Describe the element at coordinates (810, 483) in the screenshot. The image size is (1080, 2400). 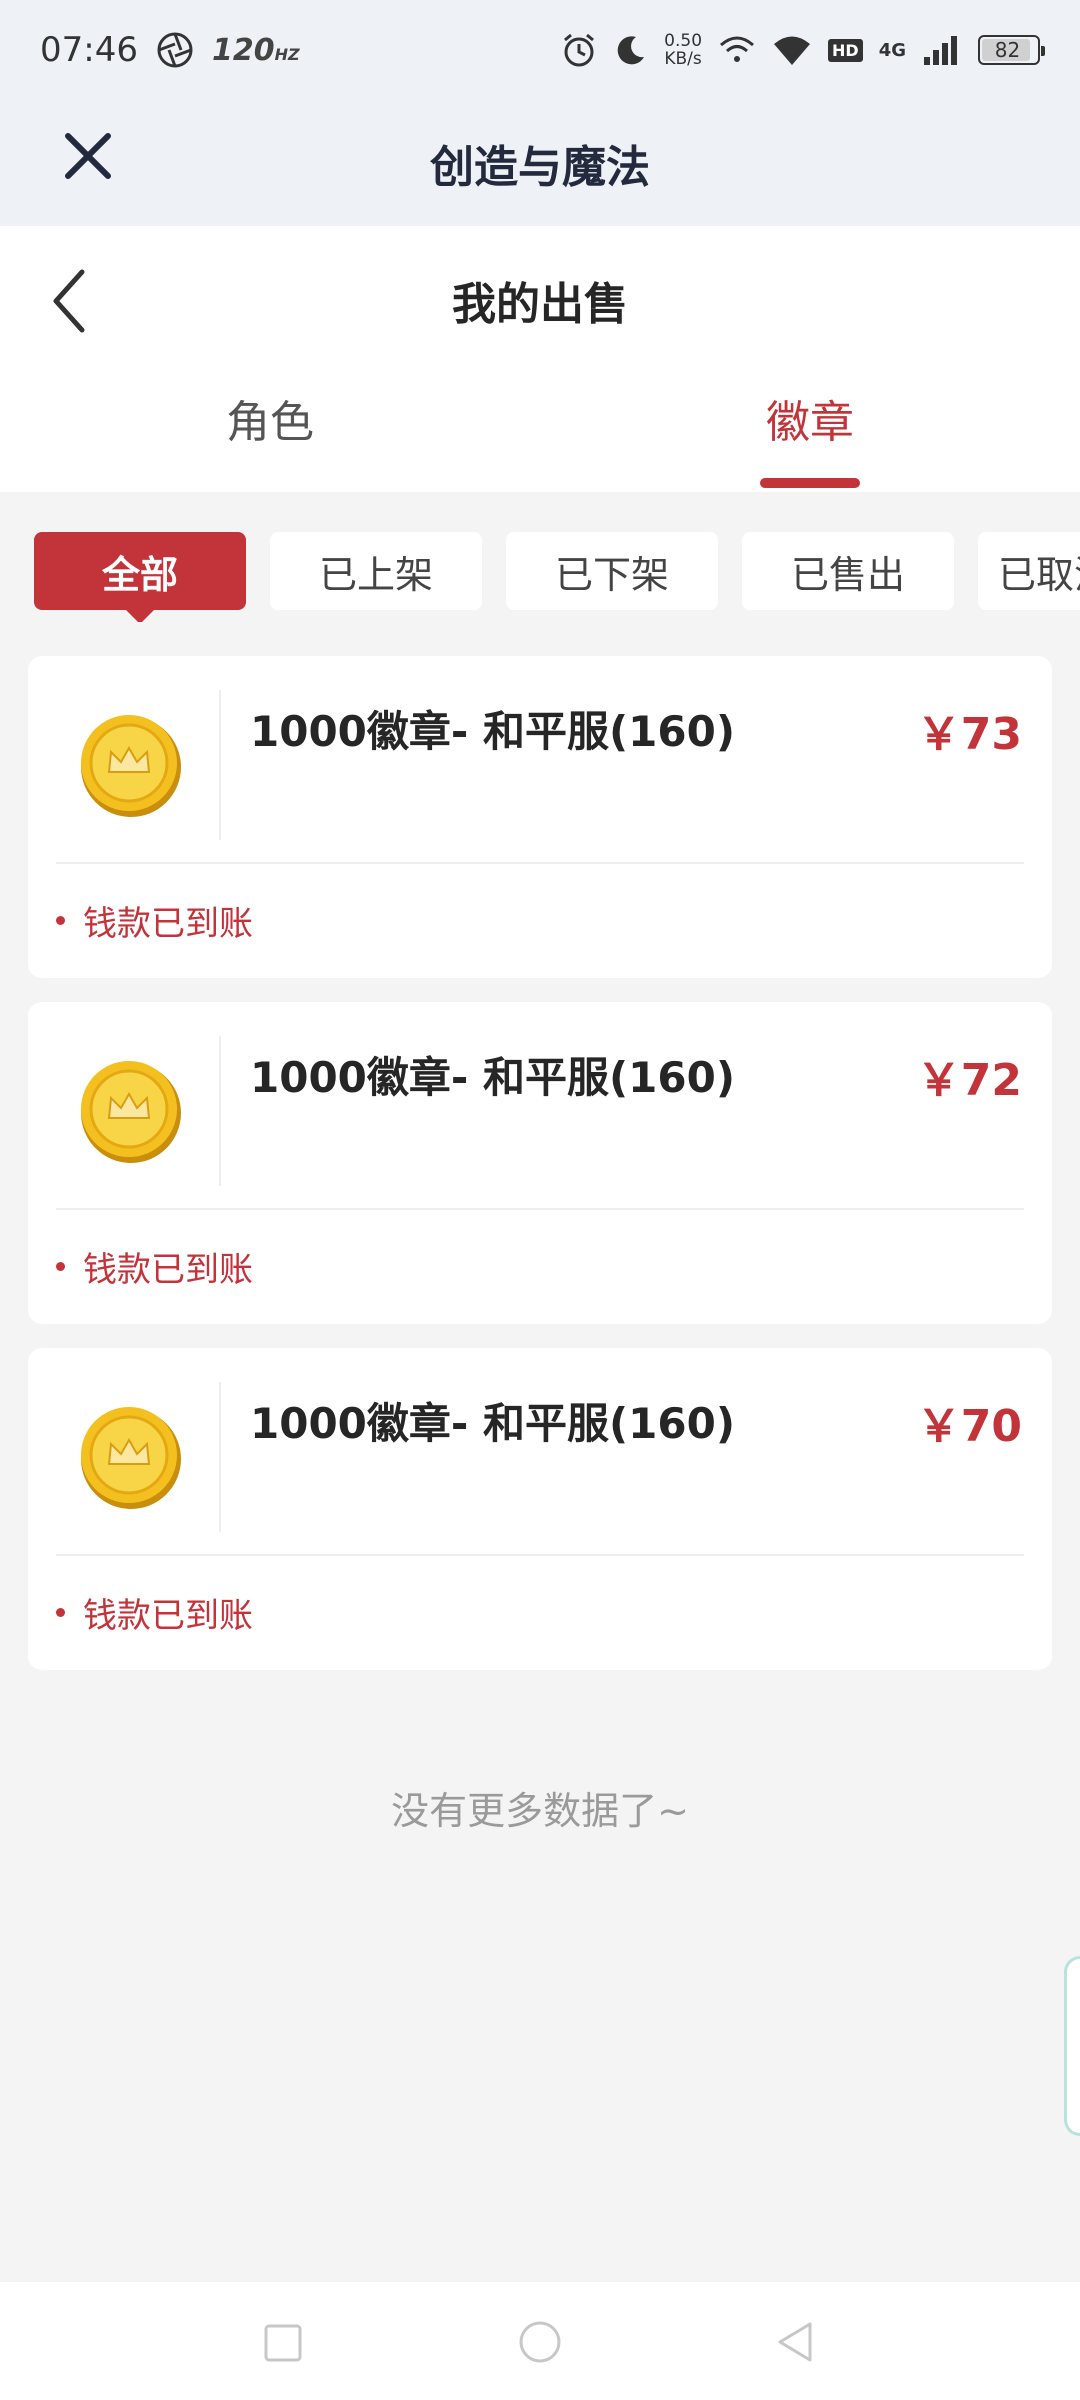
I see `active-tab-indicator` at that location.